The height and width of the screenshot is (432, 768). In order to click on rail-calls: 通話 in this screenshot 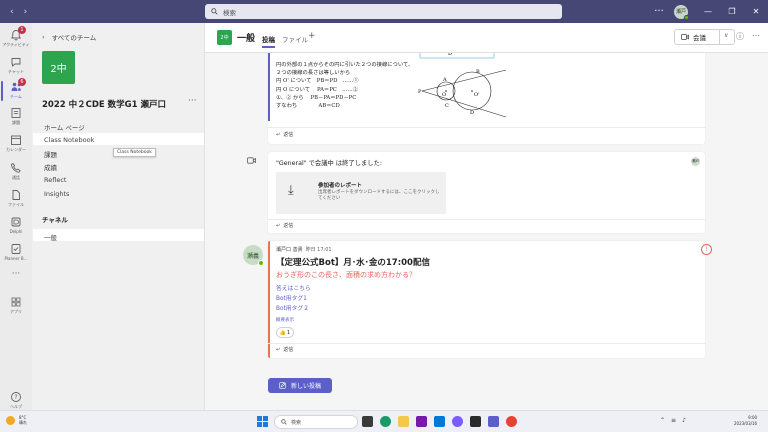, I will do `click(16, 171)`.